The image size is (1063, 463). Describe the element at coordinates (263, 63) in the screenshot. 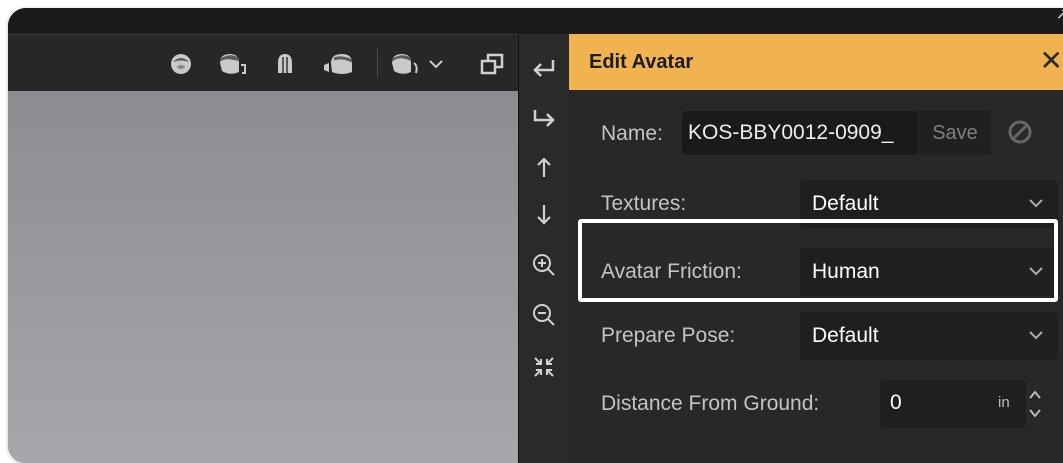

I see `view-toolbar` at that location.